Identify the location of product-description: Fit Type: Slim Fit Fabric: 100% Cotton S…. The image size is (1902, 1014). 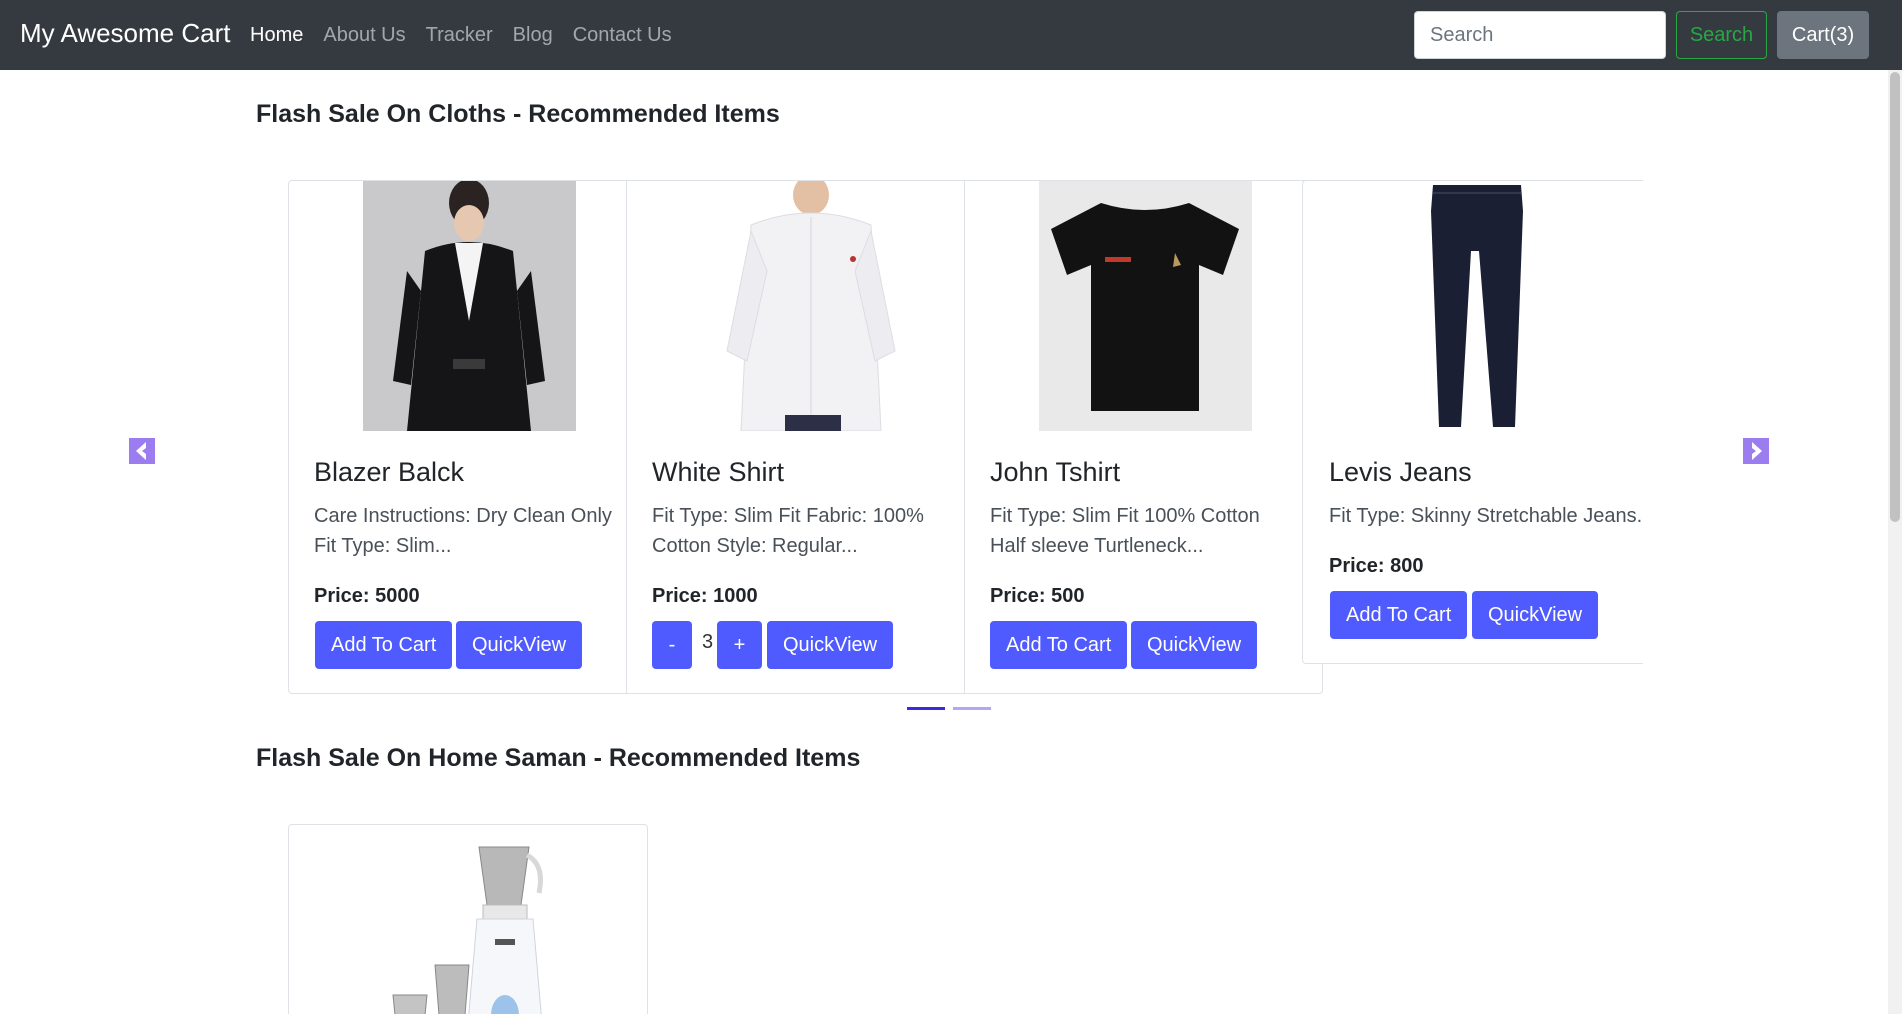
(788, 531).